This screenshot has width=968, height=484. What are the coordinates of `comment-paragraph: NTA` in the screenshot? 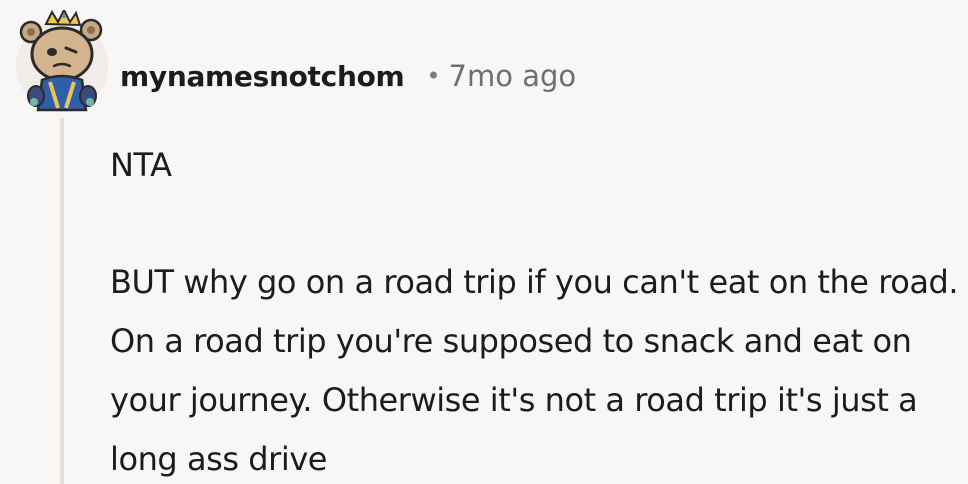 It's located at (141, 165).